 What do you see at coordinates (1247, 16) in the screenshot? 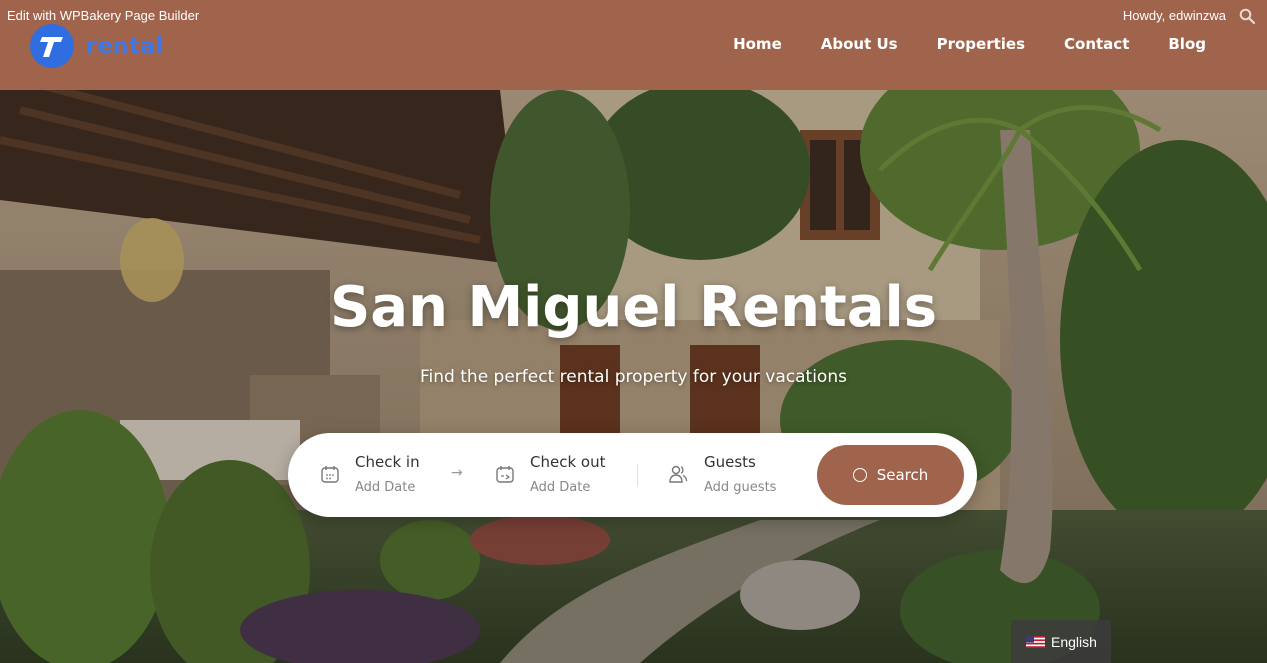
I see `admin-search-icon` at bounding box center [1247, 16].